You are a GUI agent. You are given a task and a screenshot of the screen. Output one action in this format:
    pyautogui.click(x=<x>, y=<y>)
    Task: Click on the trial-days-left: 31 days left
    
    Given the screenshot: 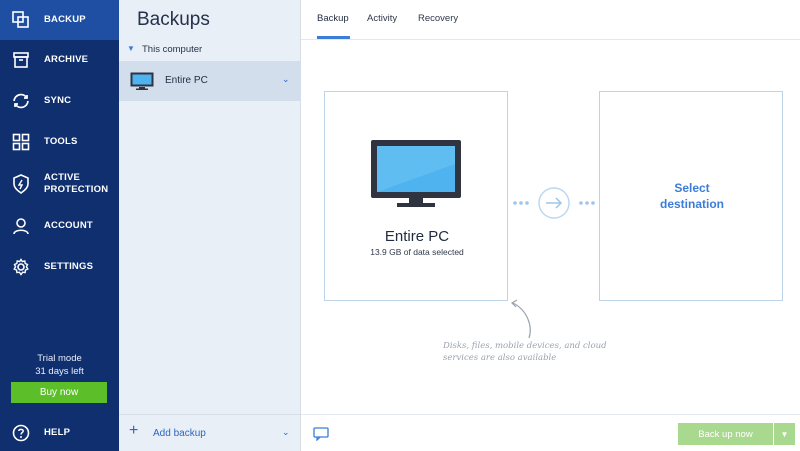 What is the action you would take?
    pyautogui.click(x=59, y=371)
    